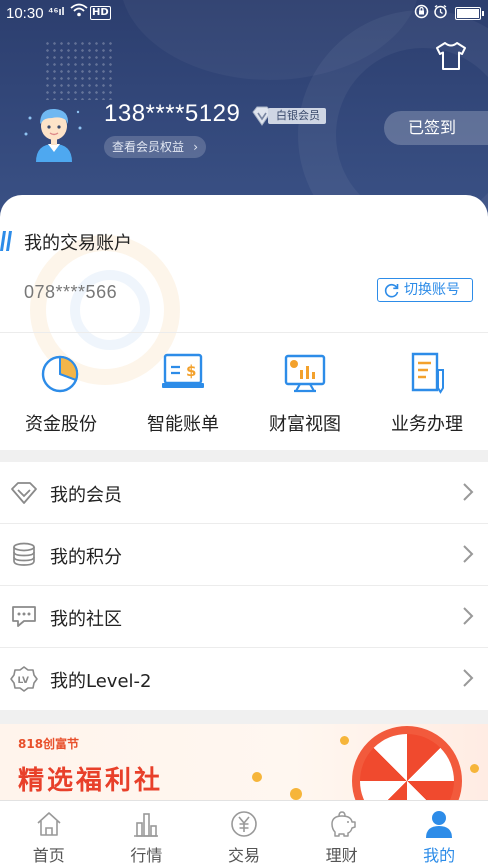 Image resolution: width=488 pixels, height=867 pixels. I want to click on view-benefits-link: 查看会员权益 ›, so click(155, 147).